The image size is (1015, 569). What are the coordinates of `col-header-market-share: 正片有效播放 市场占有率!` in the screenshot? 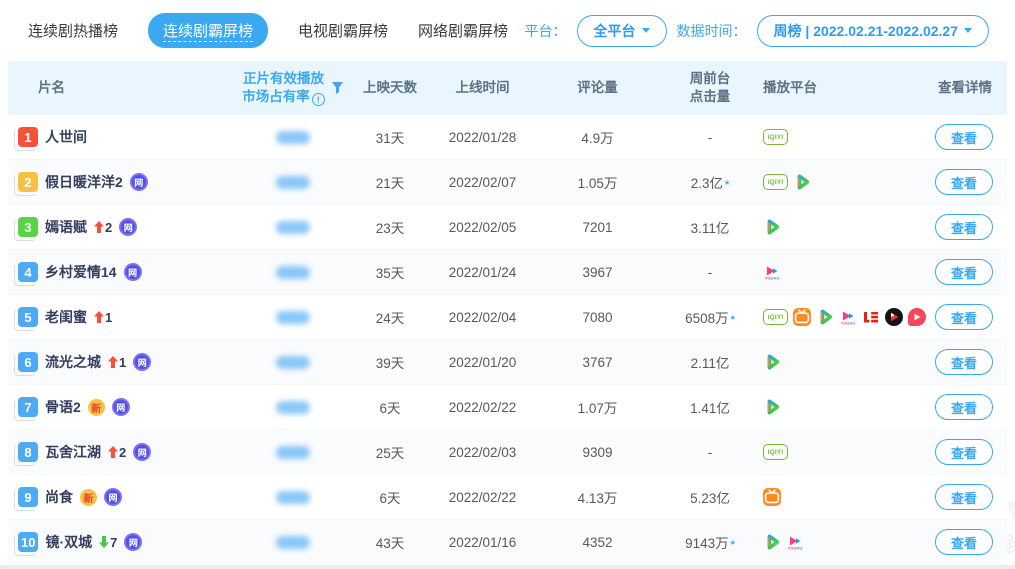 It's located at (292, 88).